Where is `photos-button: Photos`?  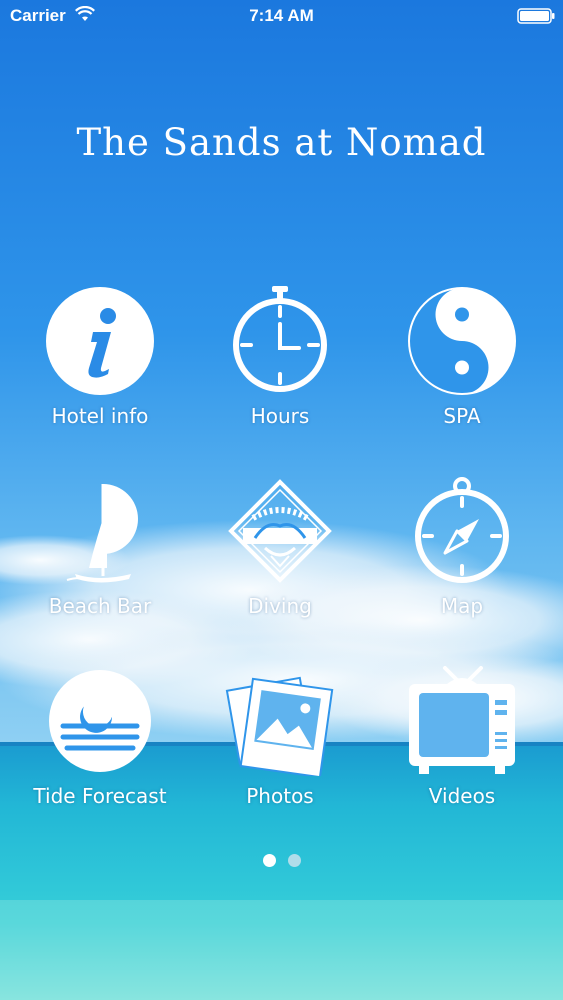
photos-button: Photos is located at coordinates (280, 741).